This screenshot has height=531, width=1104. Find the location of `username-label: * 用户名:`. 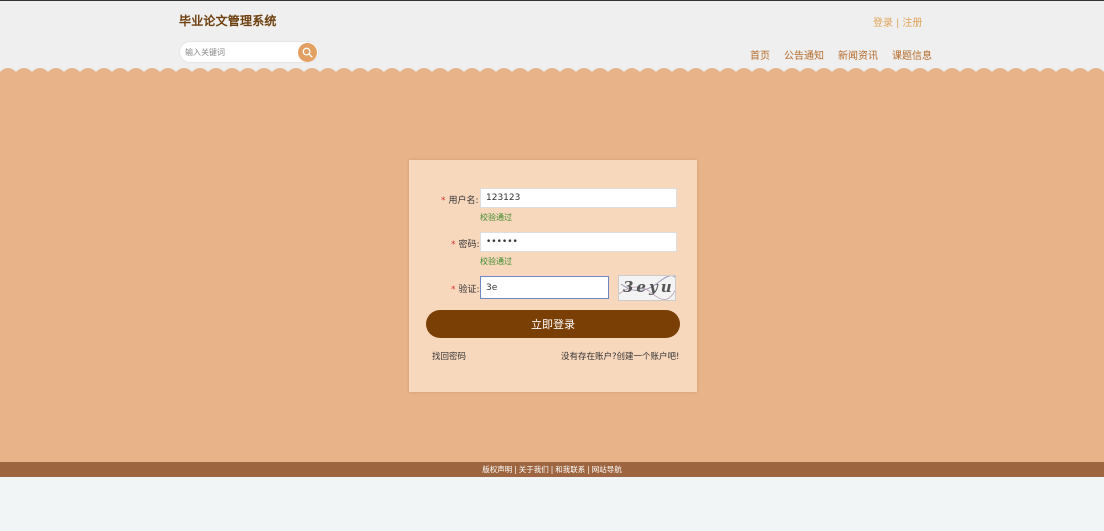

username-label: * 用户名: is located at coordinates (460, 201).